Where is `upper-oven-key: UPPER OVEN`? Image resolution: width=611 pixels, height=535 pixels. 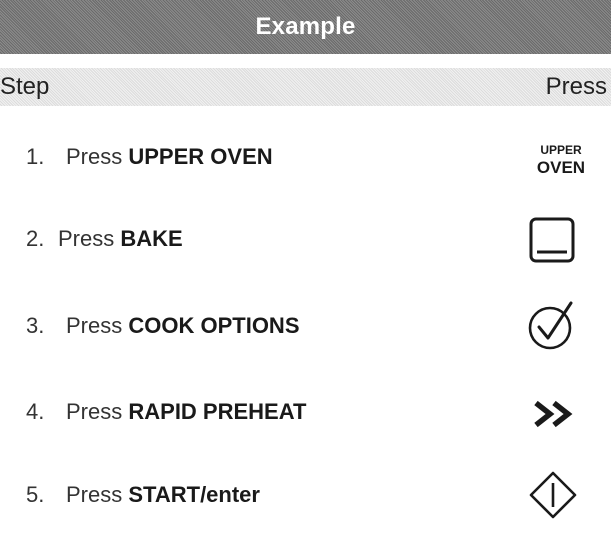
upper-oven-key: UPPER OVEN is located at coordinates (561, 160).